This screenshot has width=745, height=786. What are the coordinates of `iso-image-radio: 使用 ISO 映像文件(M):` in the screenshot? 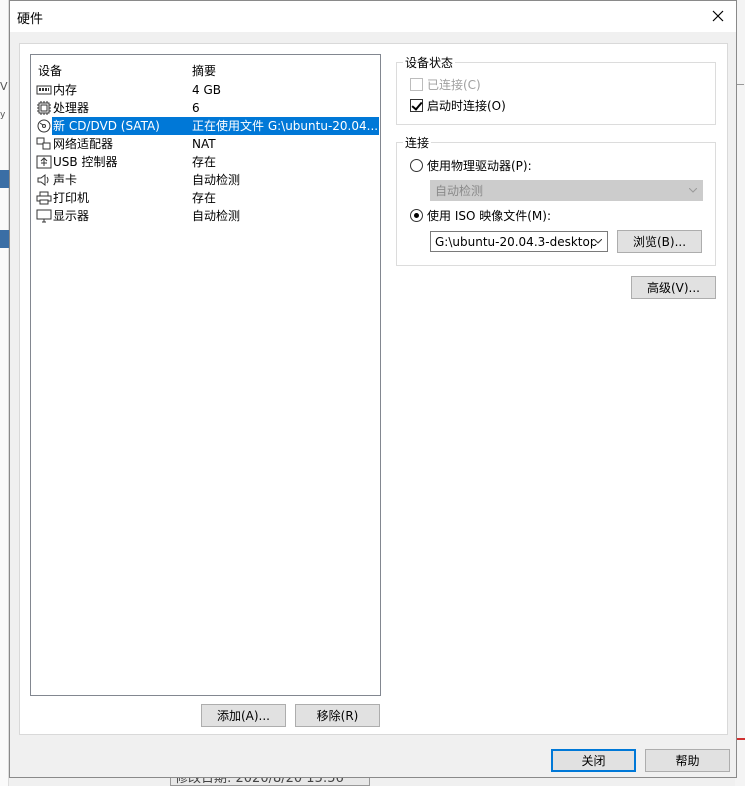 It's located at (480, 215).